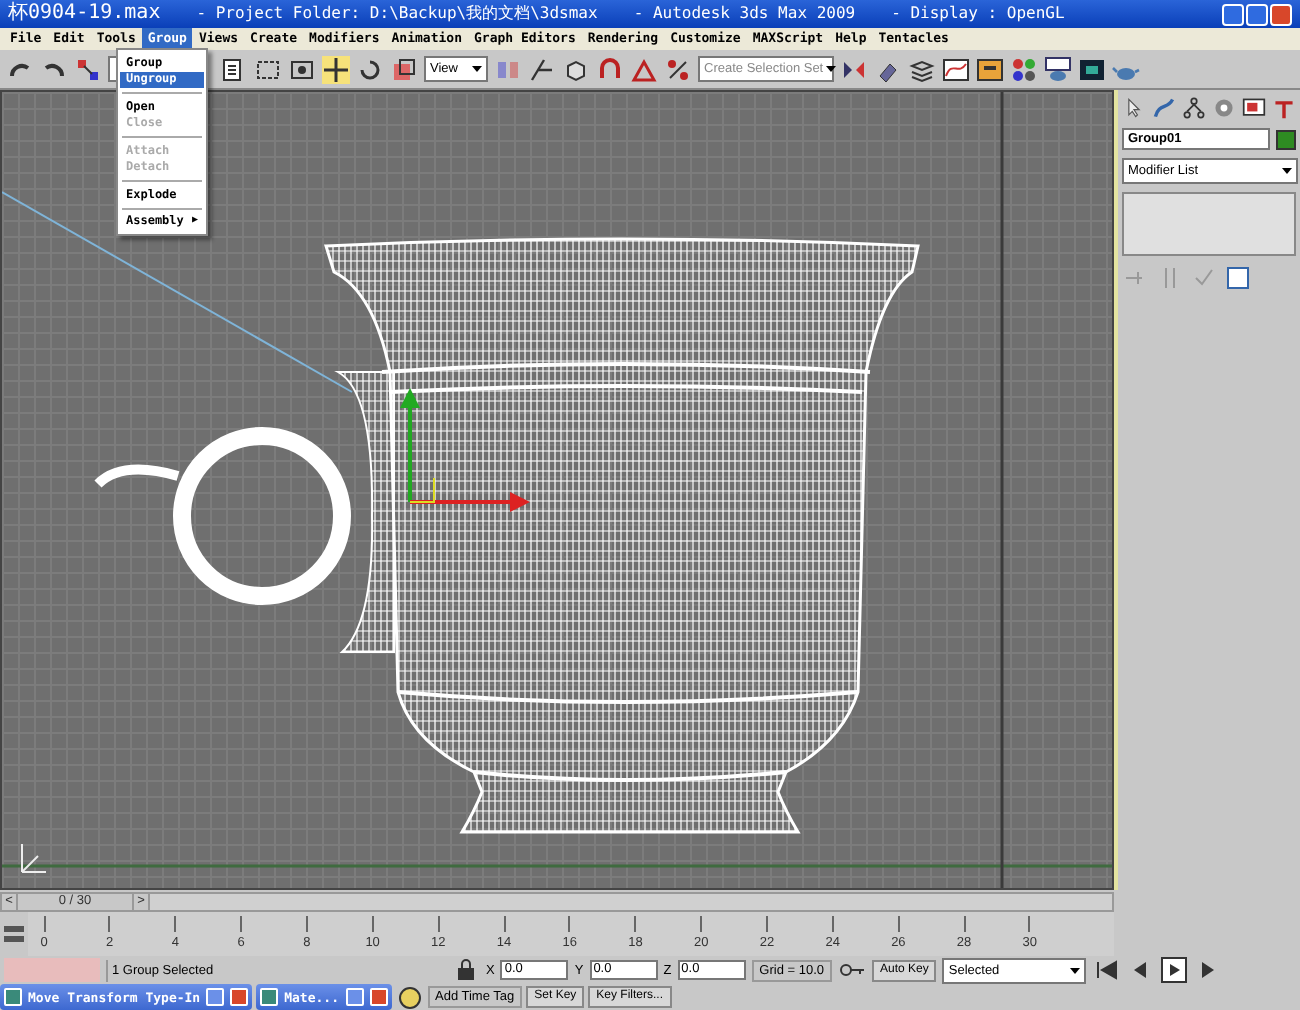 The width and height of the screenshot is (1300, 1010). Describe the element at coordinates (84, 14) in the screenshot. I see `window-title: 杯0904-19.max` at that location.